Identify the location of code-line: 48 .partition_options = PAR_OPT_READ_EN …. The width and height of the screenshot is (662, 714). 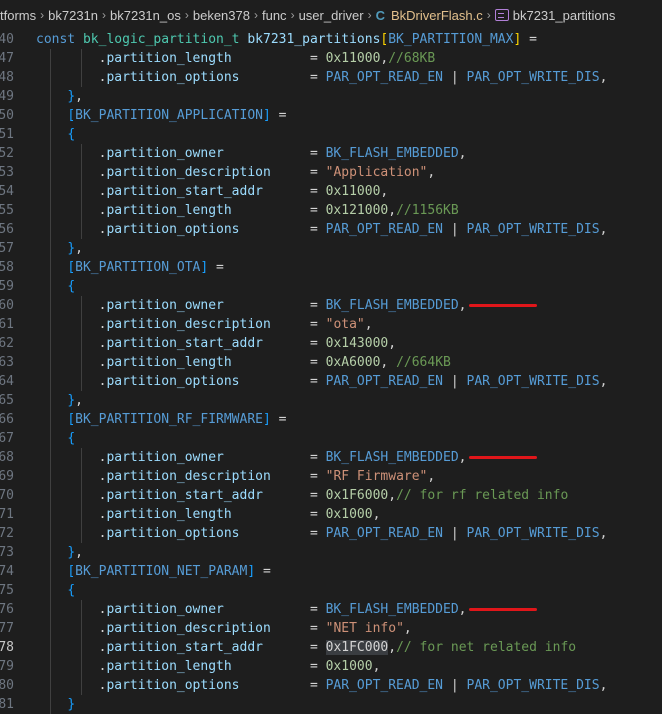
(331, 77).